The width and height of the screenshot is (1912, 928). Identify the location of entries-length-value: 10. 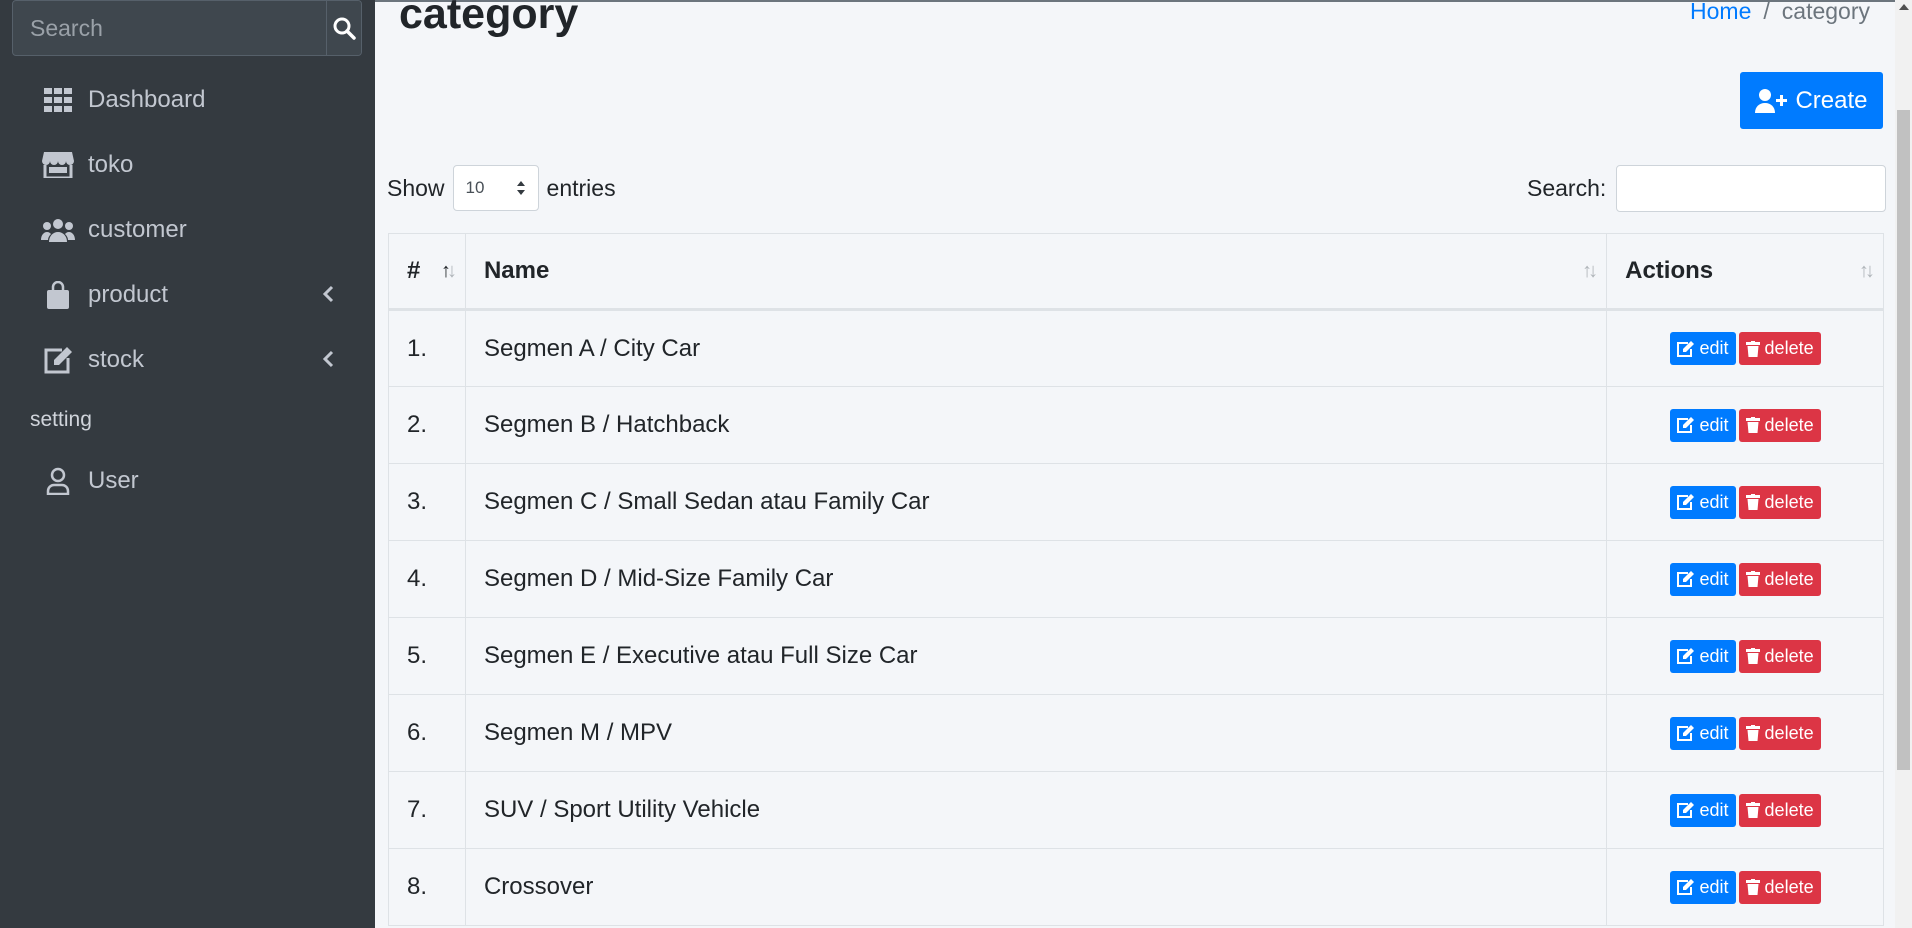
(475, 187).